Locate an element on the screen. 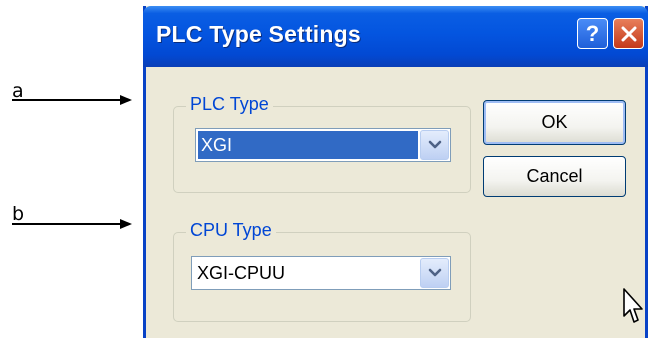 The height and width of the screenshot is (338, 648). mouse-cursor-icon is located at coordinates (633, 305).